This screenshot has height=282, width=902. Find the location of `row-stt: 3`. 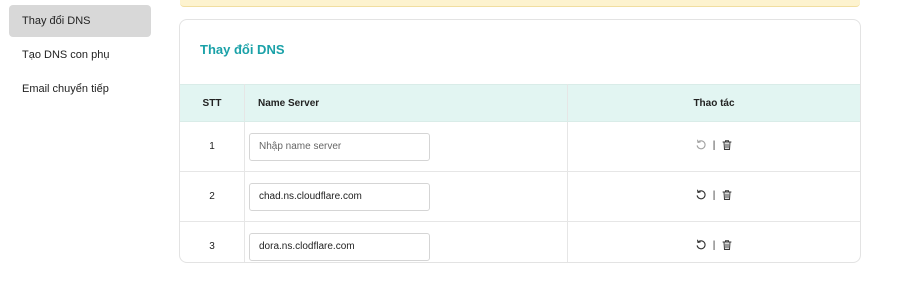

row-stt: 3 is located at coordinates (212, 241).